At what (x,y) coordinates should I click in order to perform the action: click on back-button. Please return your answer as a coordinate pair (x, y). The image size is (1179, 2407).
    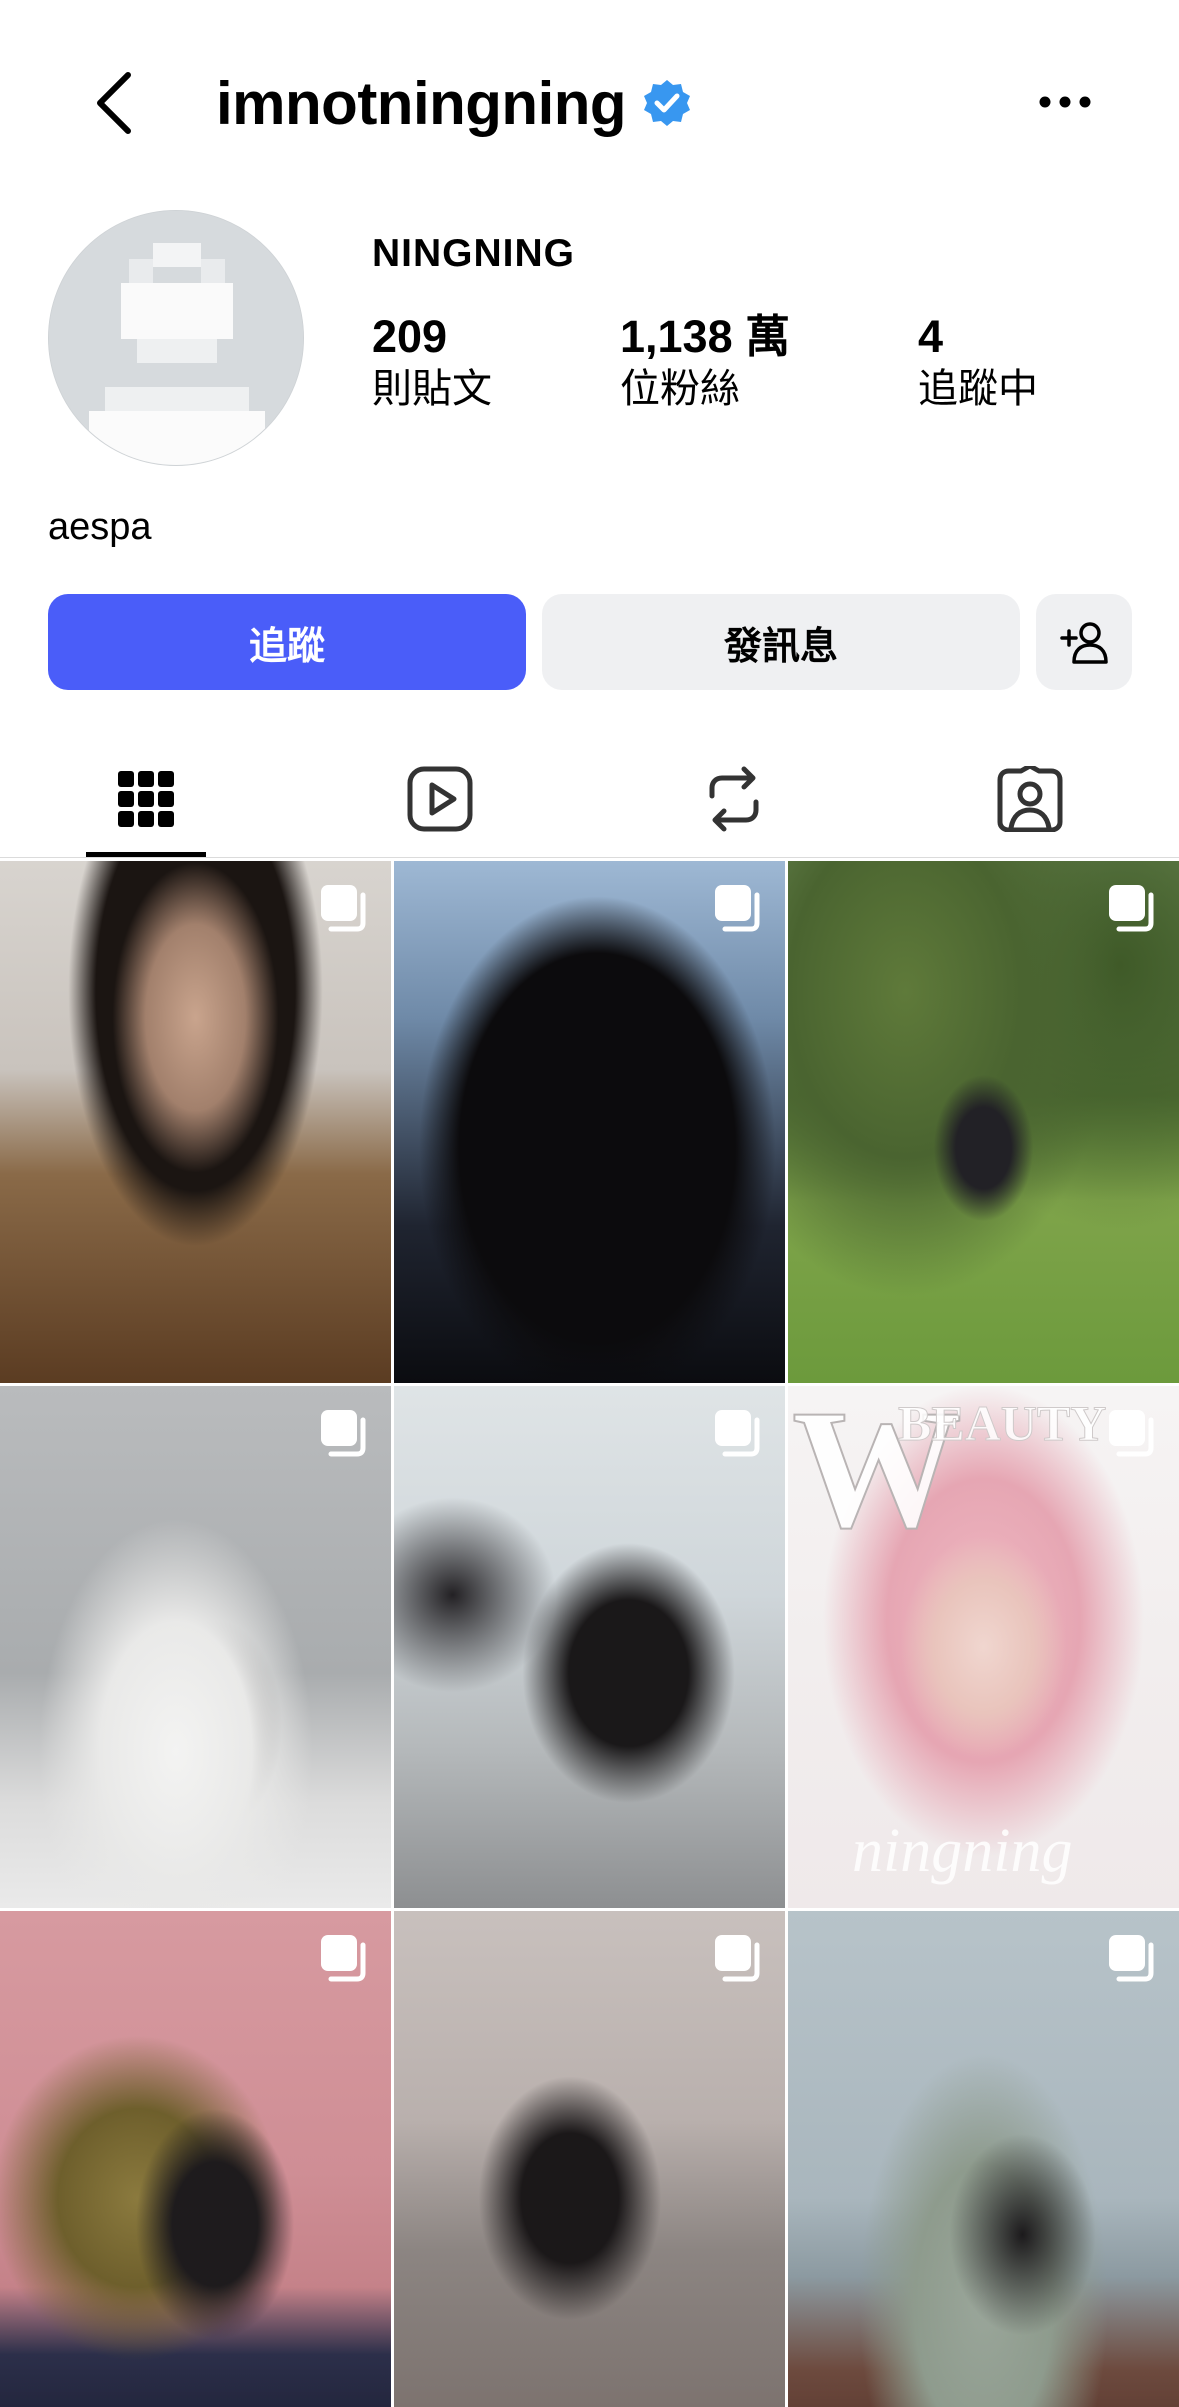
    Looking at the image, I should click on (114, 103).